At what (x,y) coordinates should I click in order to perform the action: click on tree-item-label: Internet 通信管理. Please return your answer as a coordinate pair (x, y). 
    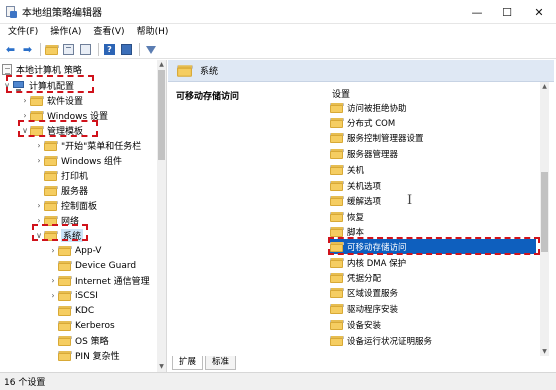
    Looking at the image, I should click on (112, 282).